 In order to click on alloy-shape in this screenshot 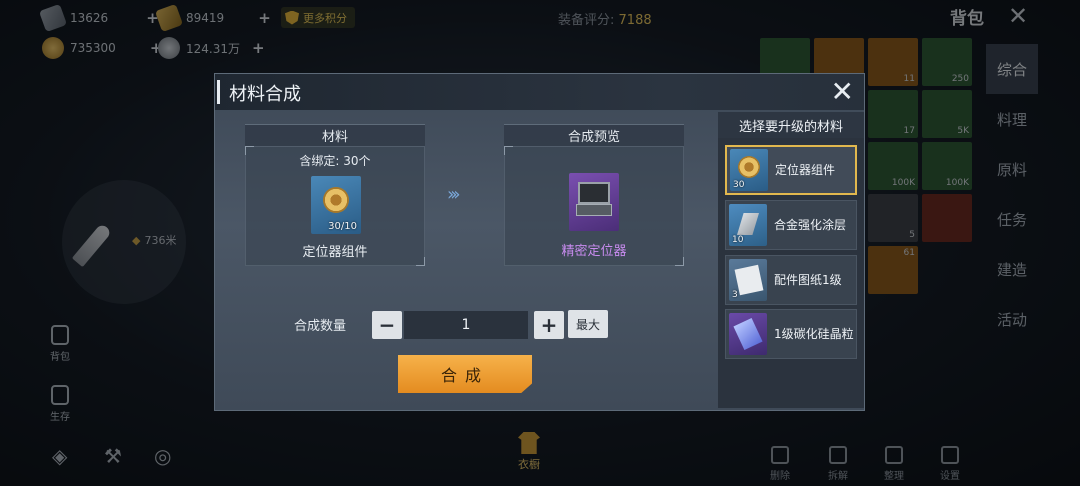, I will do `click(748, 224)`.